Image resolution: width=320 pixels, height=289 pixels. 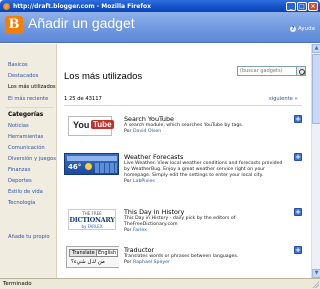 I want to click on youtube-thumbnail: You Tube, so click(x=91, y=126).